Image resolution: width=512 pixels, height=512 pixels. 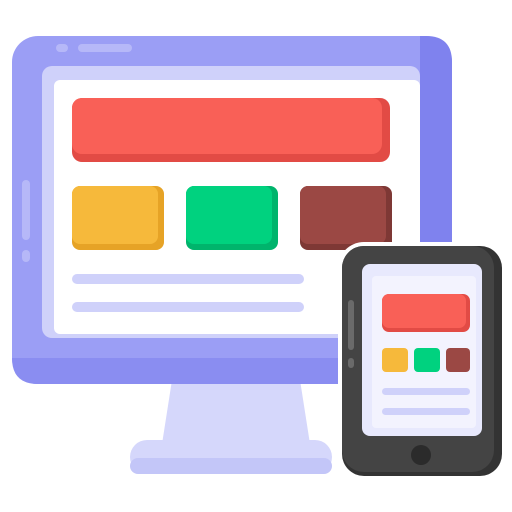 What do you see at coordinates (227, 126) in the screenshot?
I see `monitor-banner-face` at bounding box center [227, 126].